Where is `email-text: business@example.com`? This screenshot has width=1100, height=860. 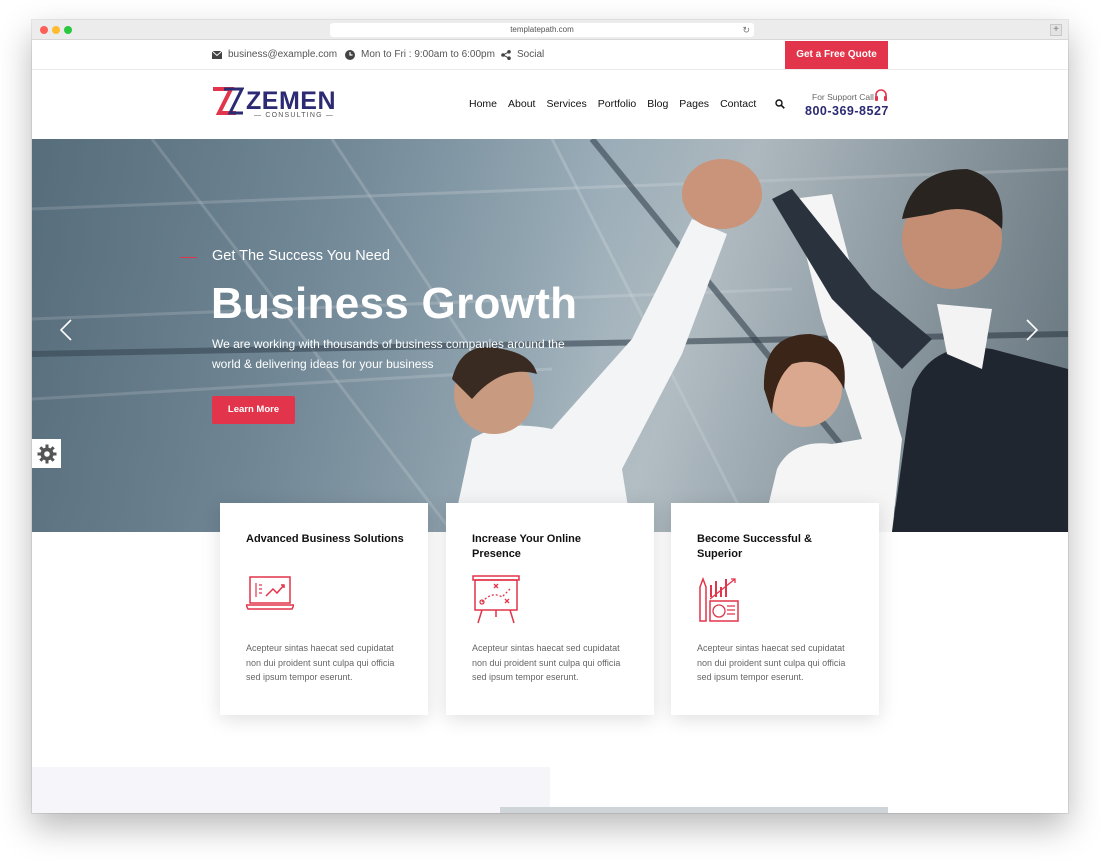
email-text: business@example.com is located at coordinates (283, 54).